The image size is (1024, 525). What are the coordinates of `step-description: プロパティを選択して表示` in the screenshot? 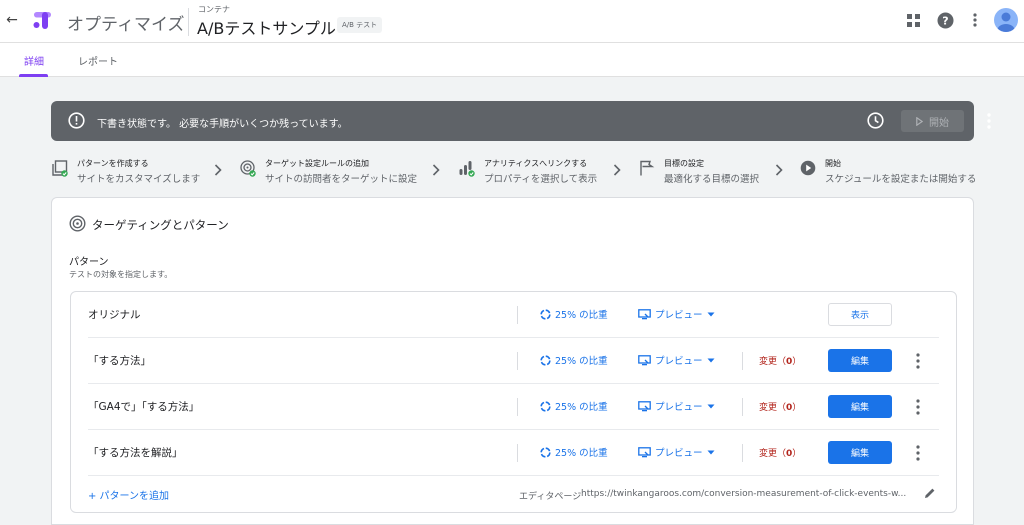 It's located at (541, 179).